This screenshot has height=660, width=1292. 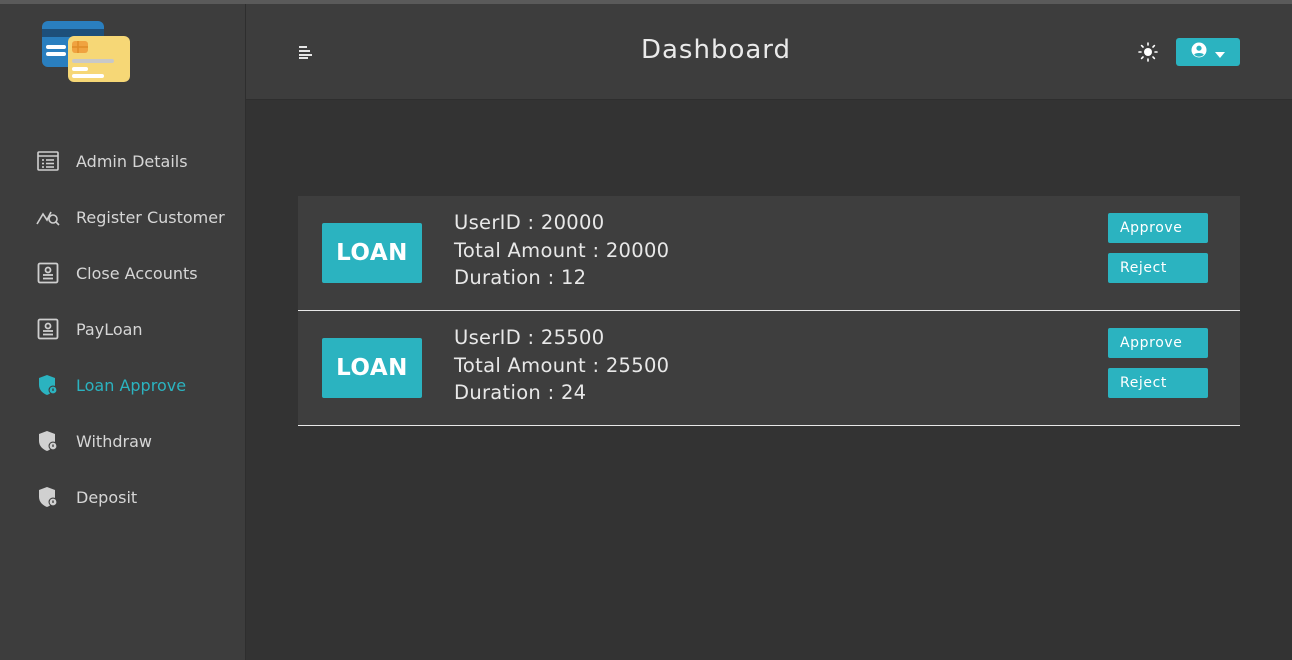 I want to click on sidebar-item-loan-approve: Loan Approve, so click(x=136, y=385).